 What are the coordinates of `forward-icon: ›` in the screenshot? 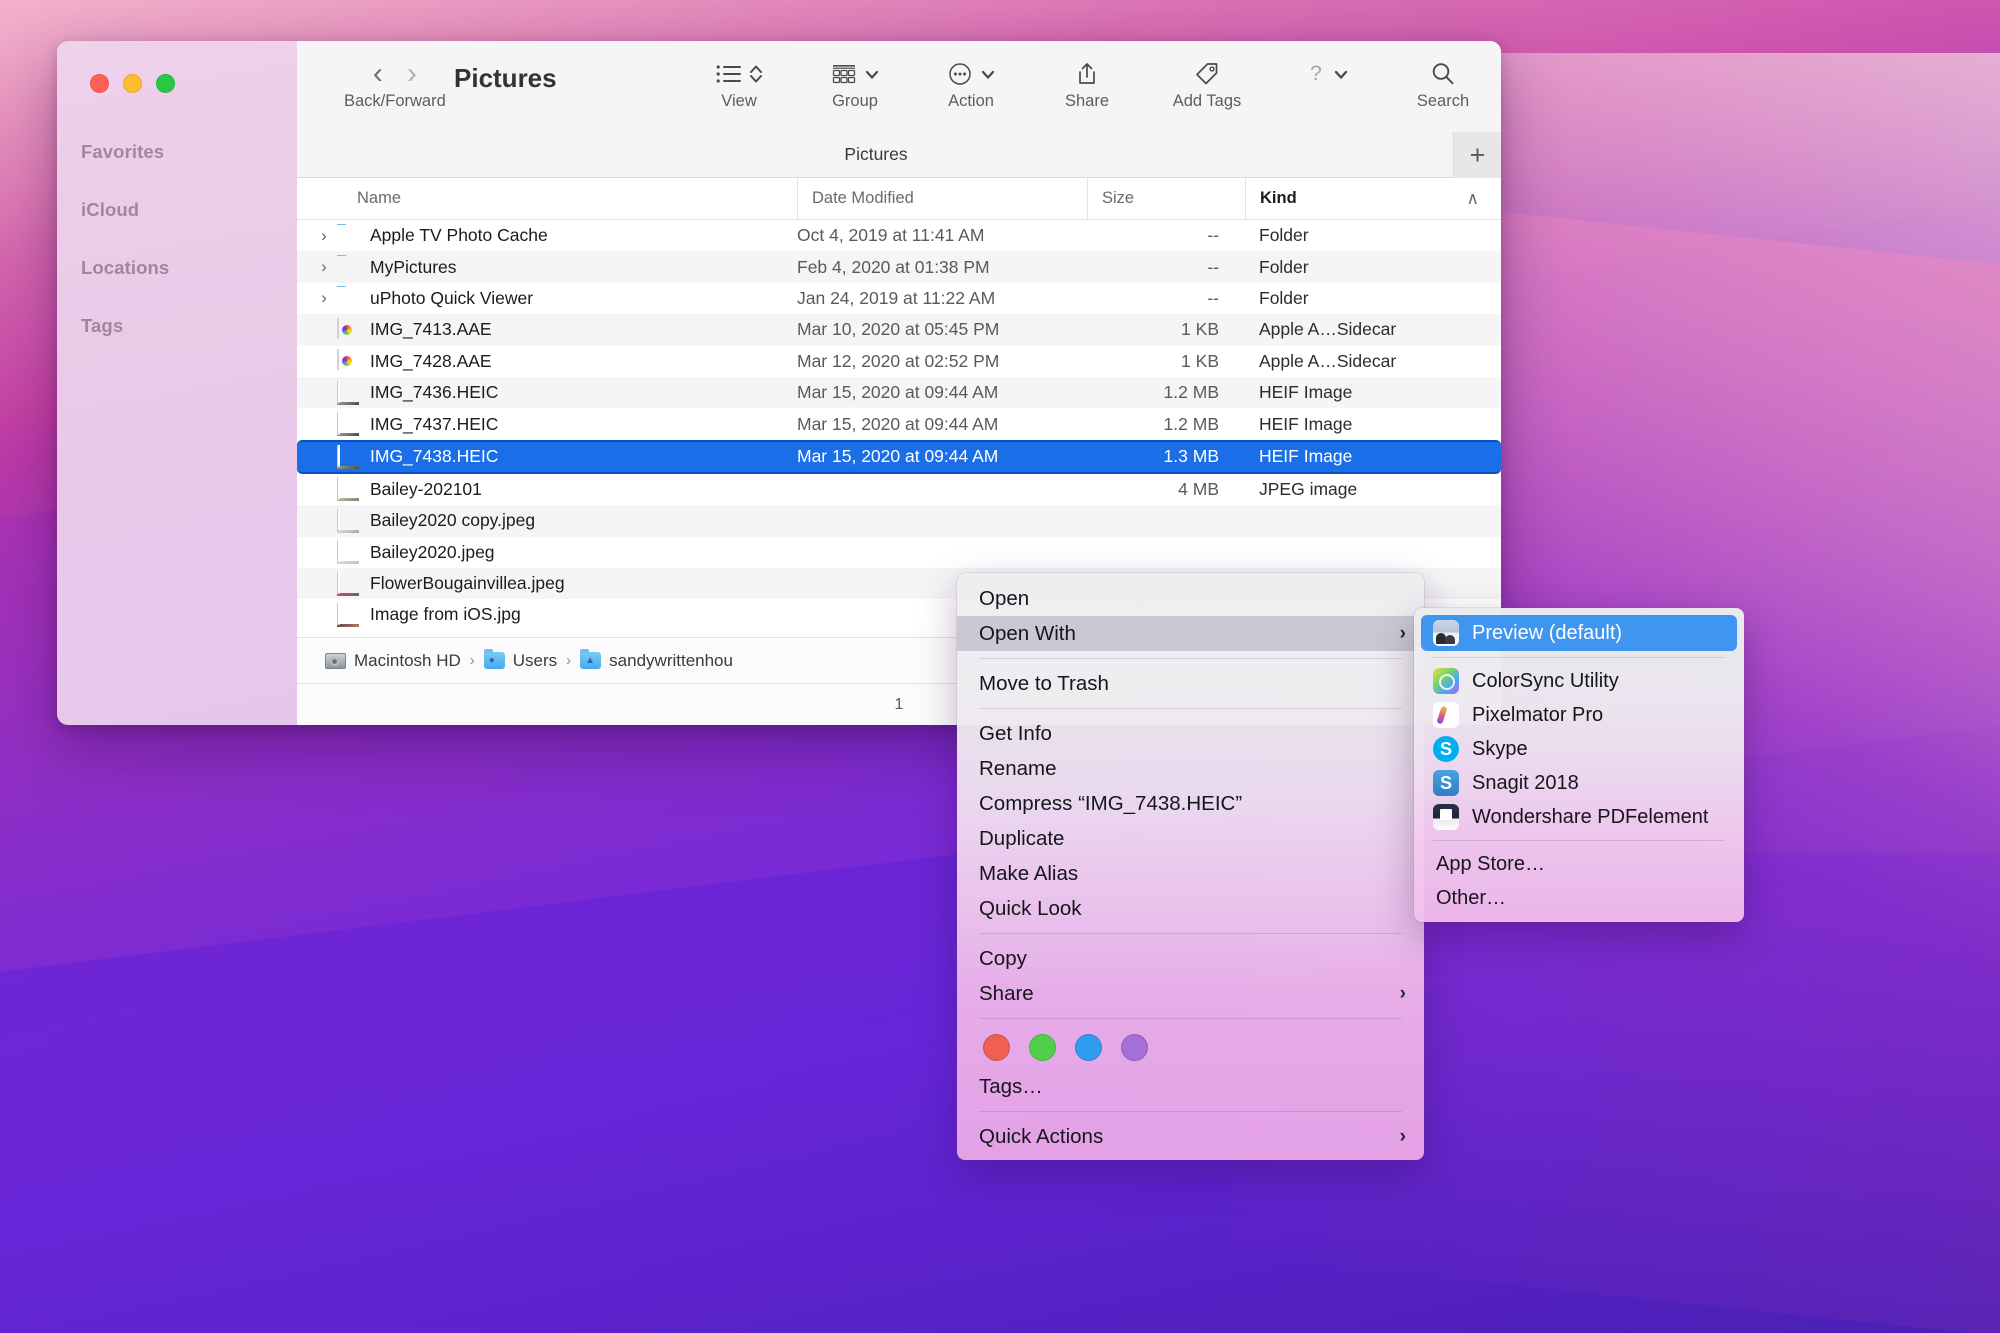 It's located at (412, 74).